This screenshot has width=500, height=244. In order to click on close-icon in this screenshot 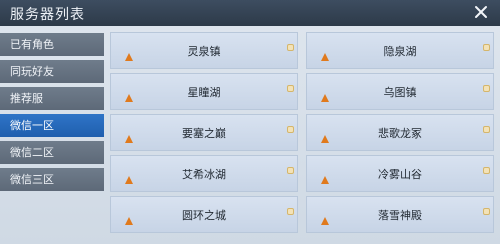, I will do `click(481, 12)`.